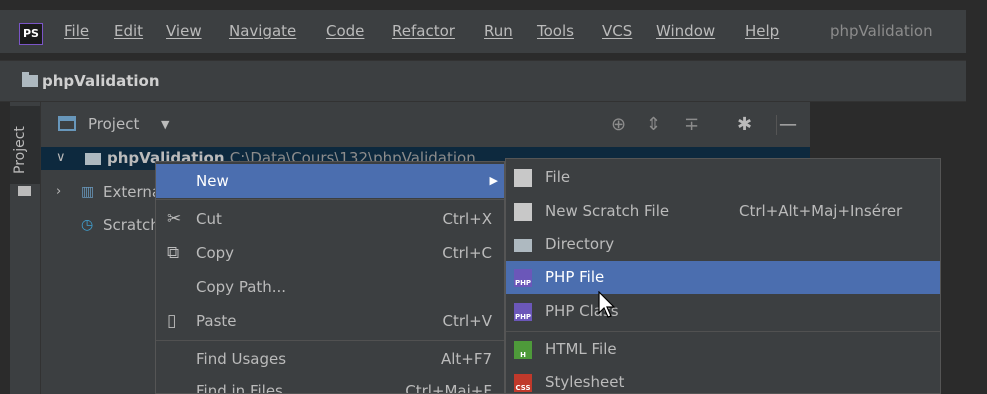 The height and width of the screenshot is (394, 987). What do you see at coordinates (580, 244) in the screenshot?
I see `menu-item-label: Directory` at bounding box center [580, 244].